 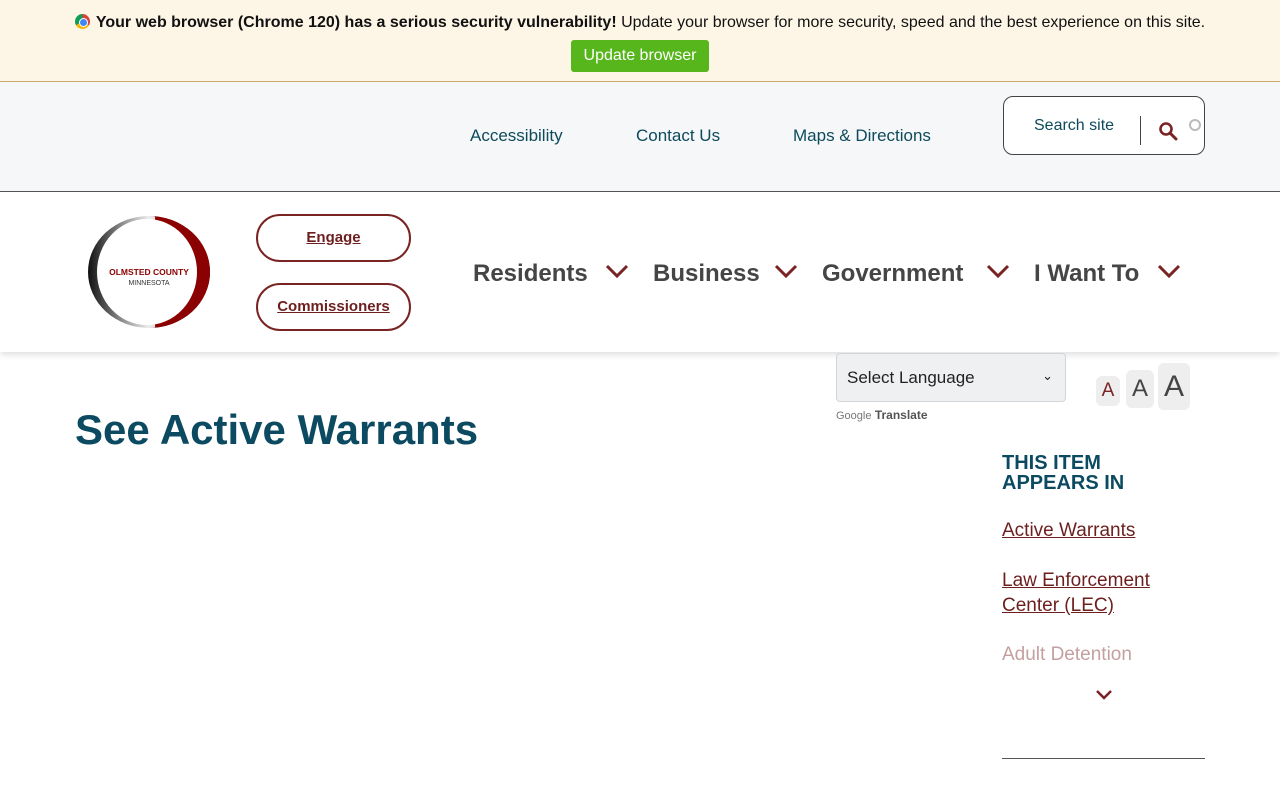 What do you see at coordinates (1140, 130) in the screenshot?
I see `search-divider` at bounding box center [1140, 130].